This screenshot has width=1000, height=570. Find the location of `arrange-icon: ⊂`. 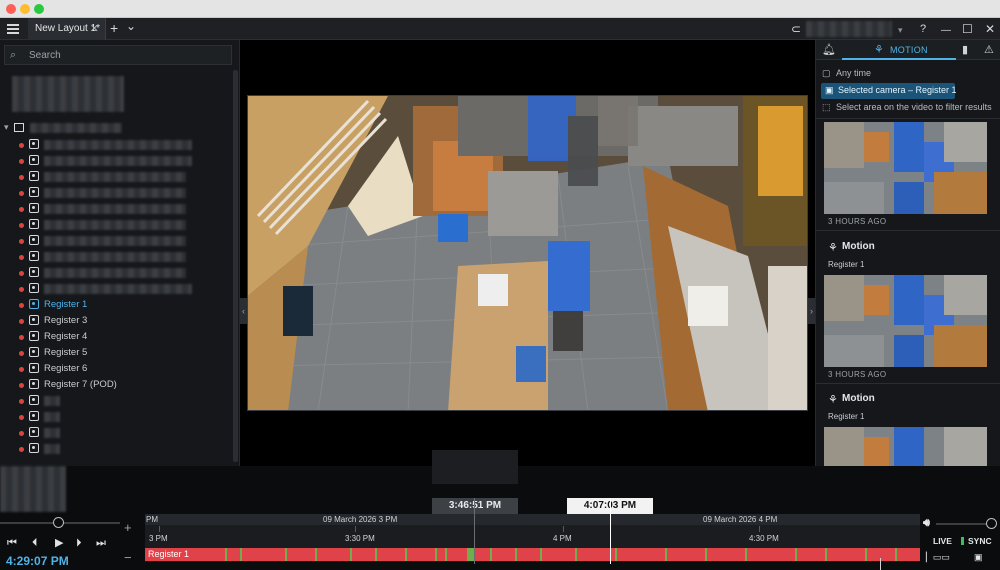

arrange-icon: ⊂ is located at coordinates (796, 29).